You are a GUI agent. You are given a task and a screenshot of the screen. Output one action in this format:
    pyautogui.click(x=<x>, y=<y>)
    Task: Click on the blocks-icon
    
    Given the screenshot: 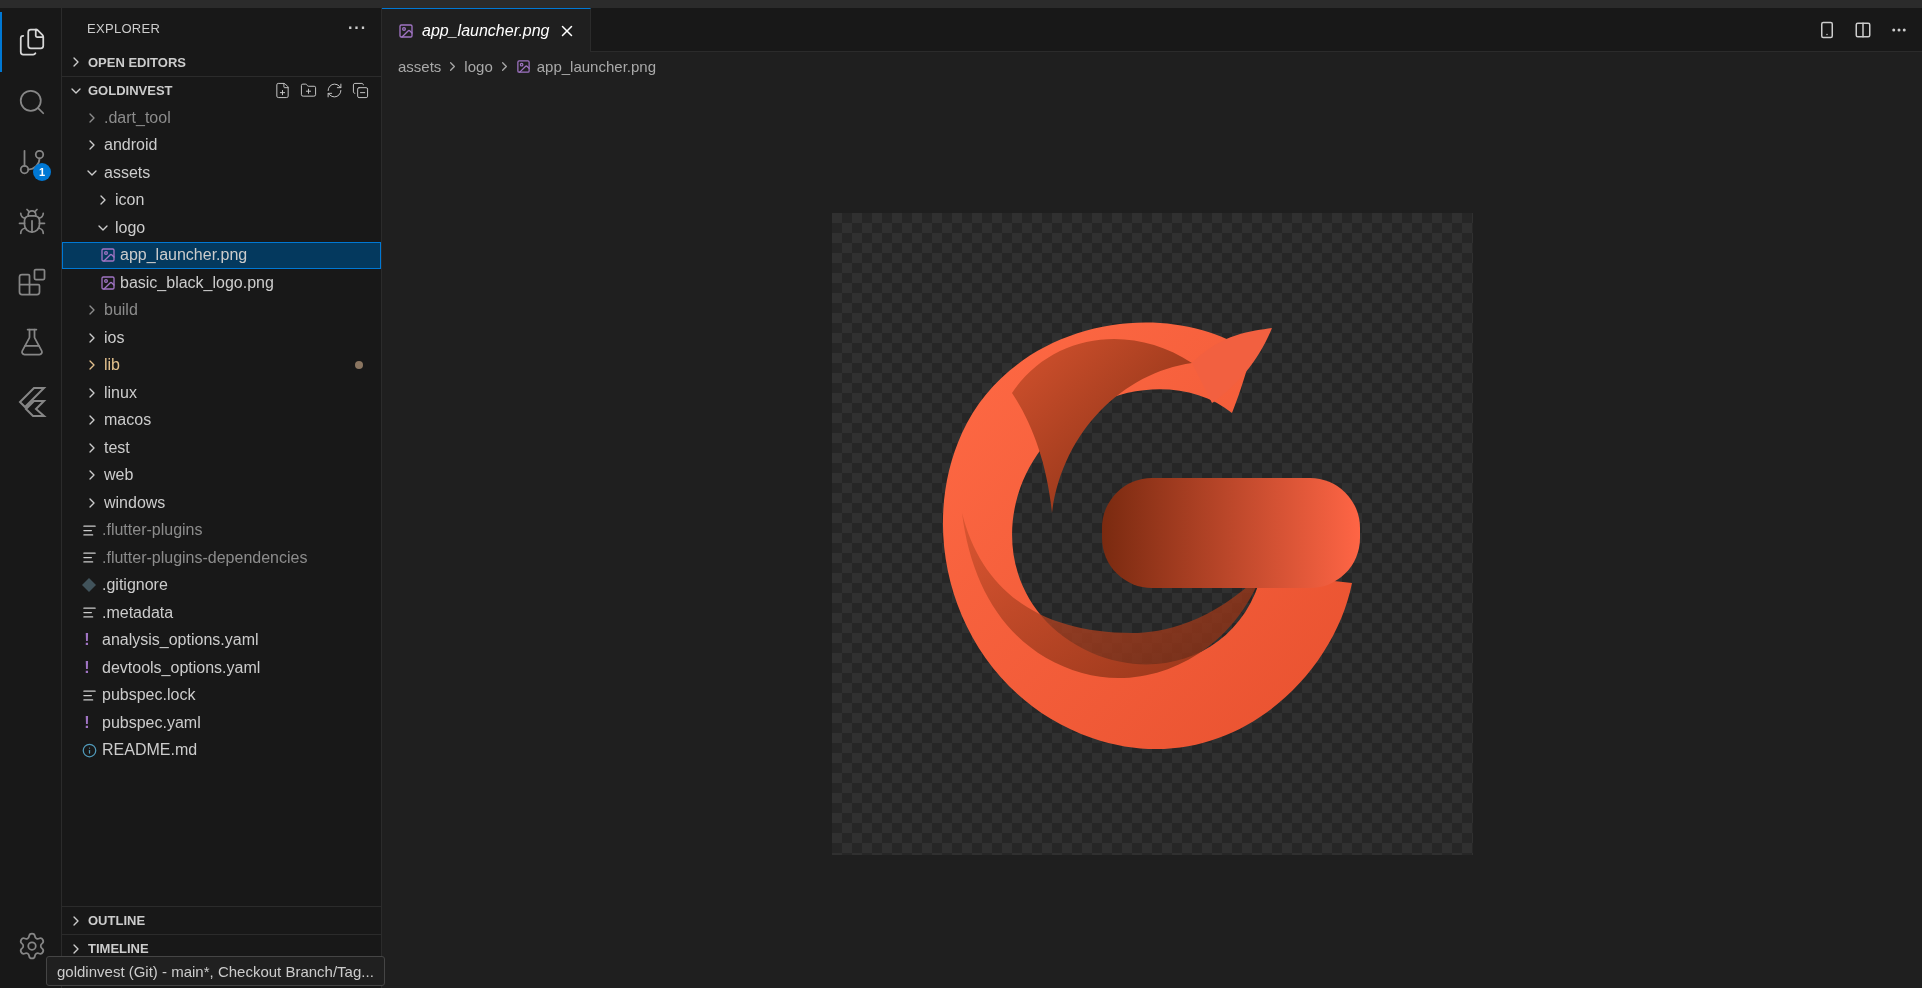 What is the action you would take?
    pyautogui.click(x=31, y=282)
    